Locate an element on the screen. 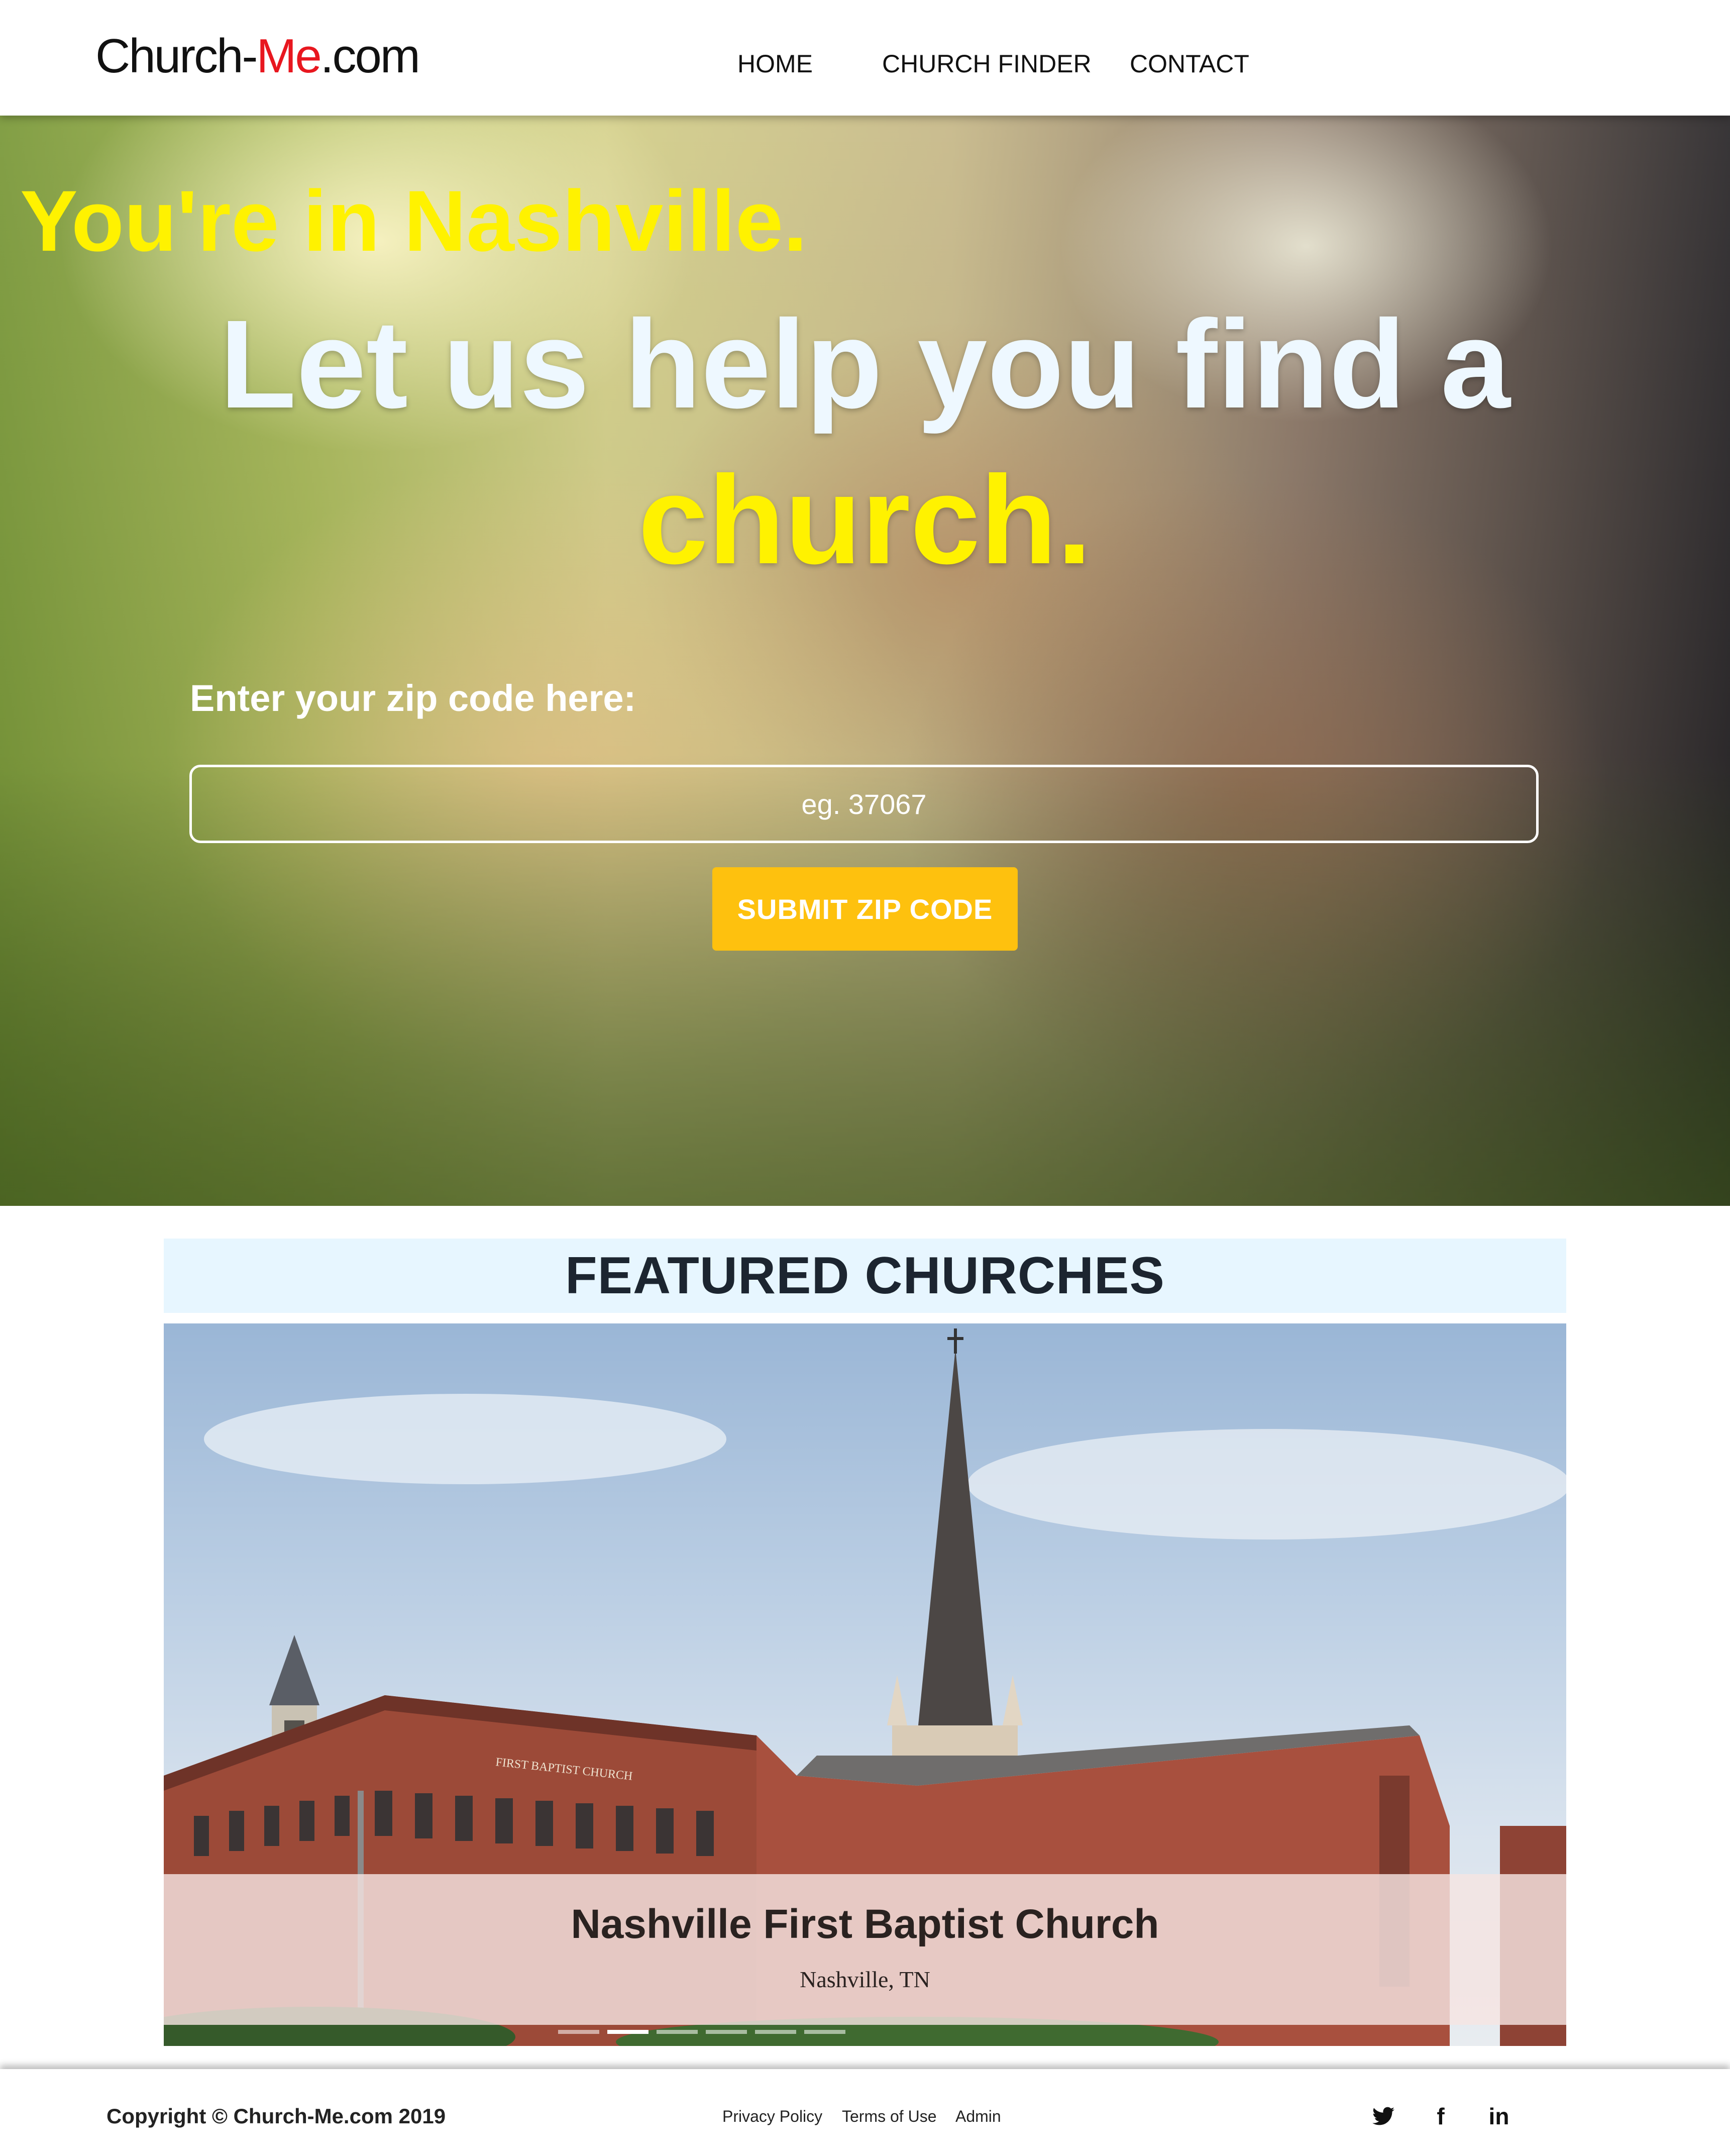 This screenshot has width=1730, height=2156. logo-text-part1: Church- is located at coordinates (176, 56).